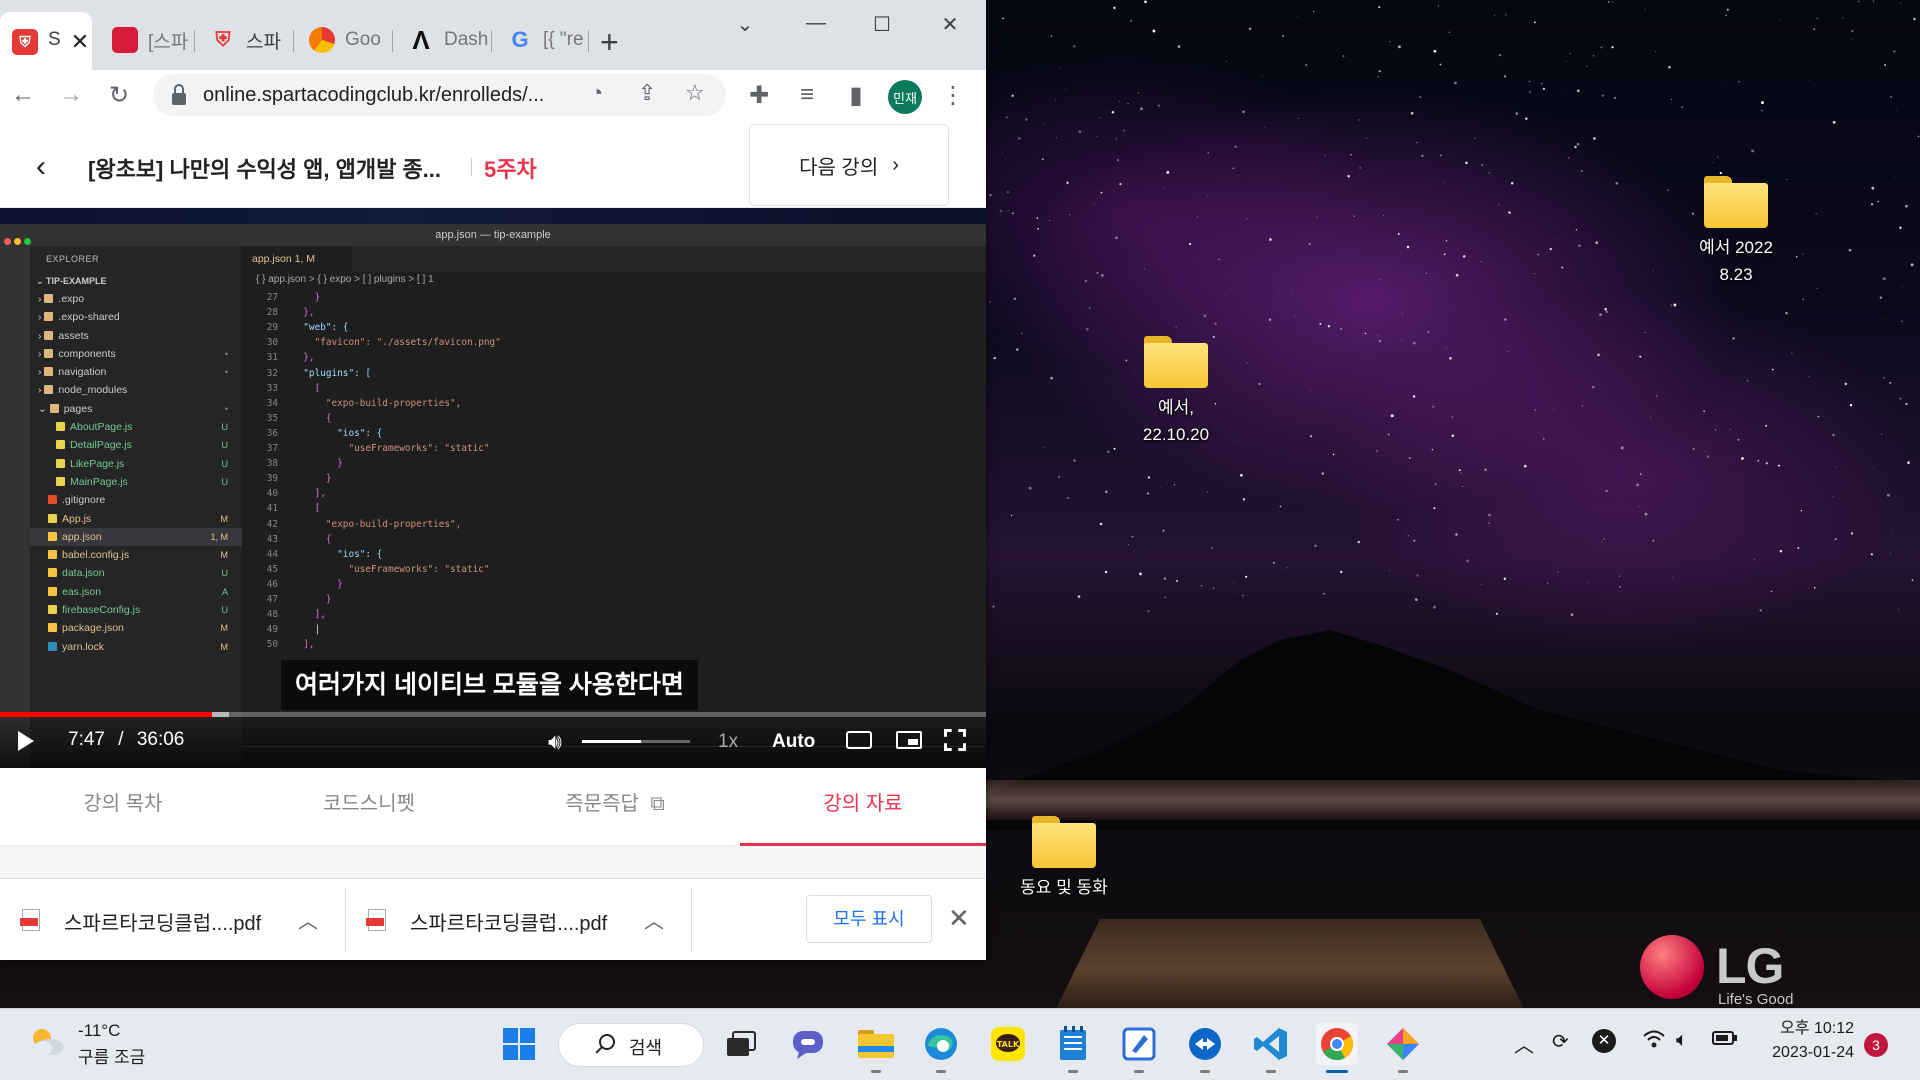 Image resolution: width=1920 pixels, height=1080 pixels. I want to click on tab-code-snippet: 코드스니펫, so click(369, 807).